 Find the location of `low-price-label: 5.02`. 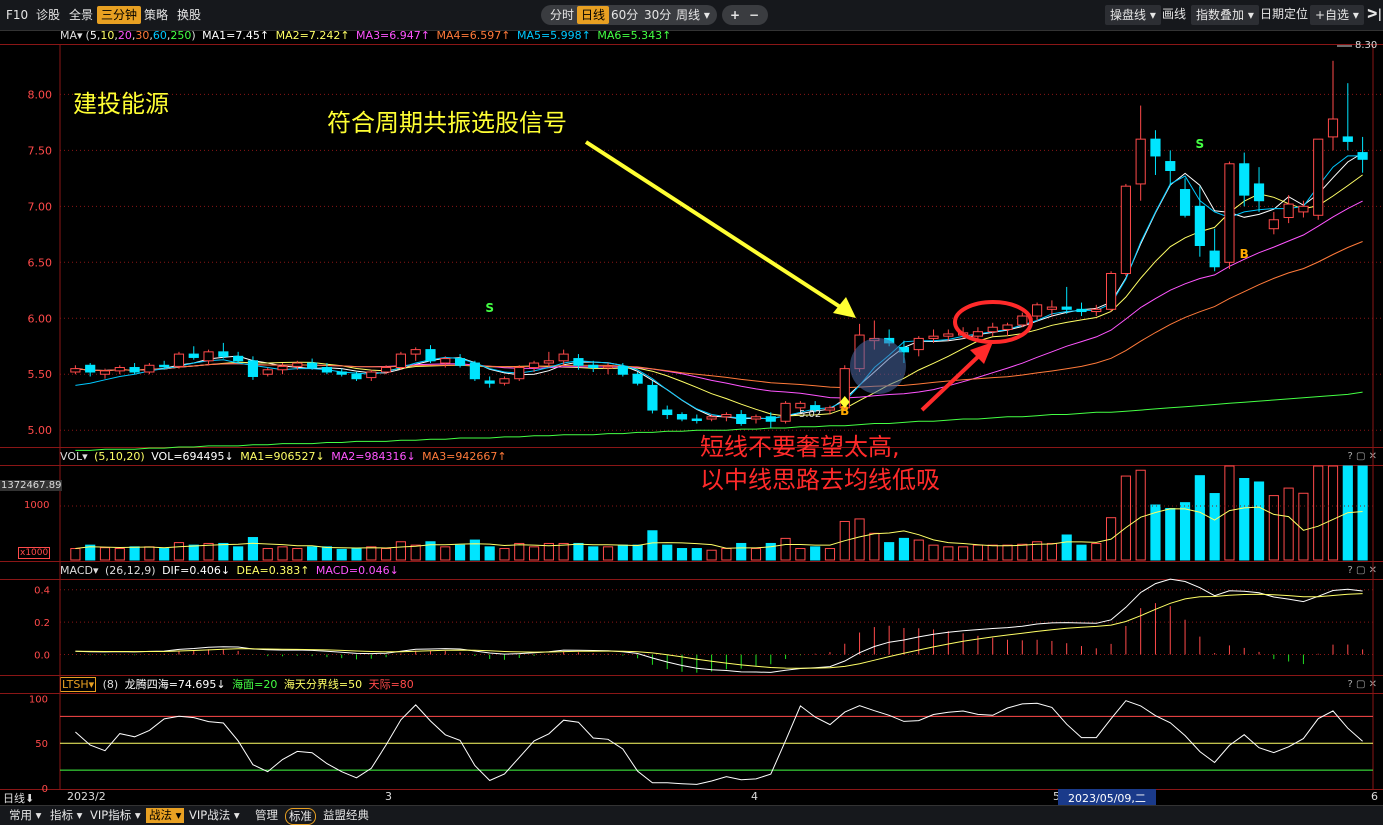

low-price-label: 5.02 is located at coordinates (810, 414).